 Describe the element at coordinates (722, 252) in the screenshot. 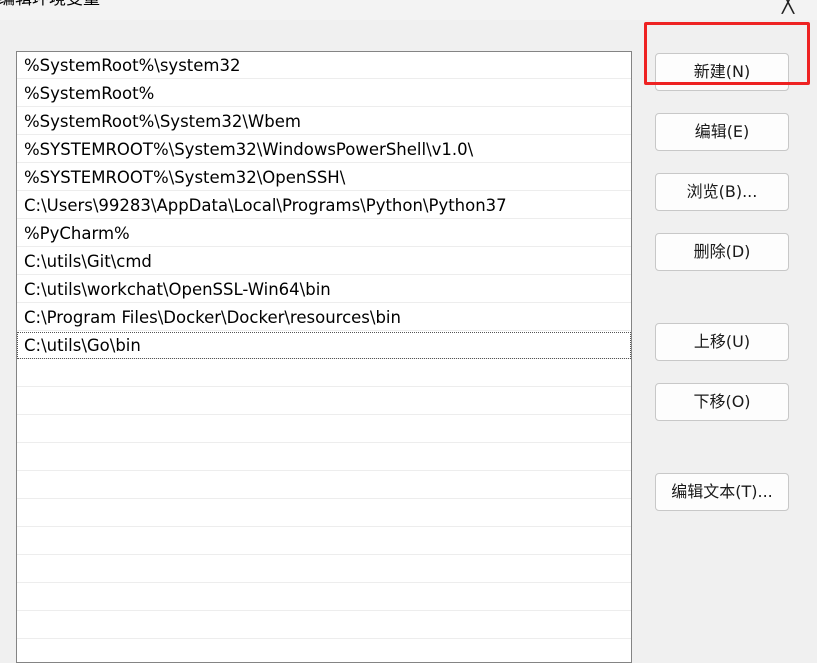

I see `delete-button: 删除(D)` at that location.